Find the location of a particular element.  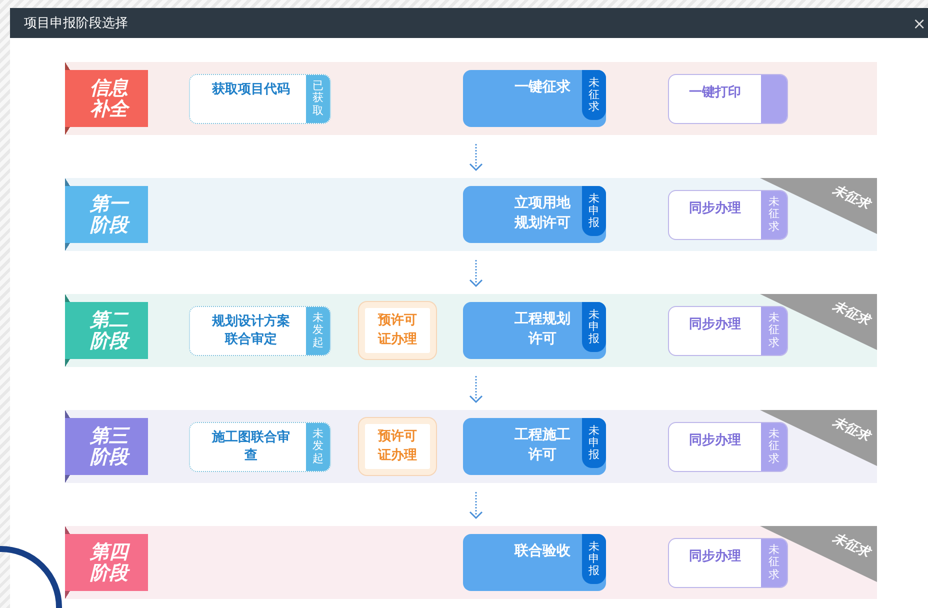

stage-label: 第四阶段 is located at coordinates (106, 562).